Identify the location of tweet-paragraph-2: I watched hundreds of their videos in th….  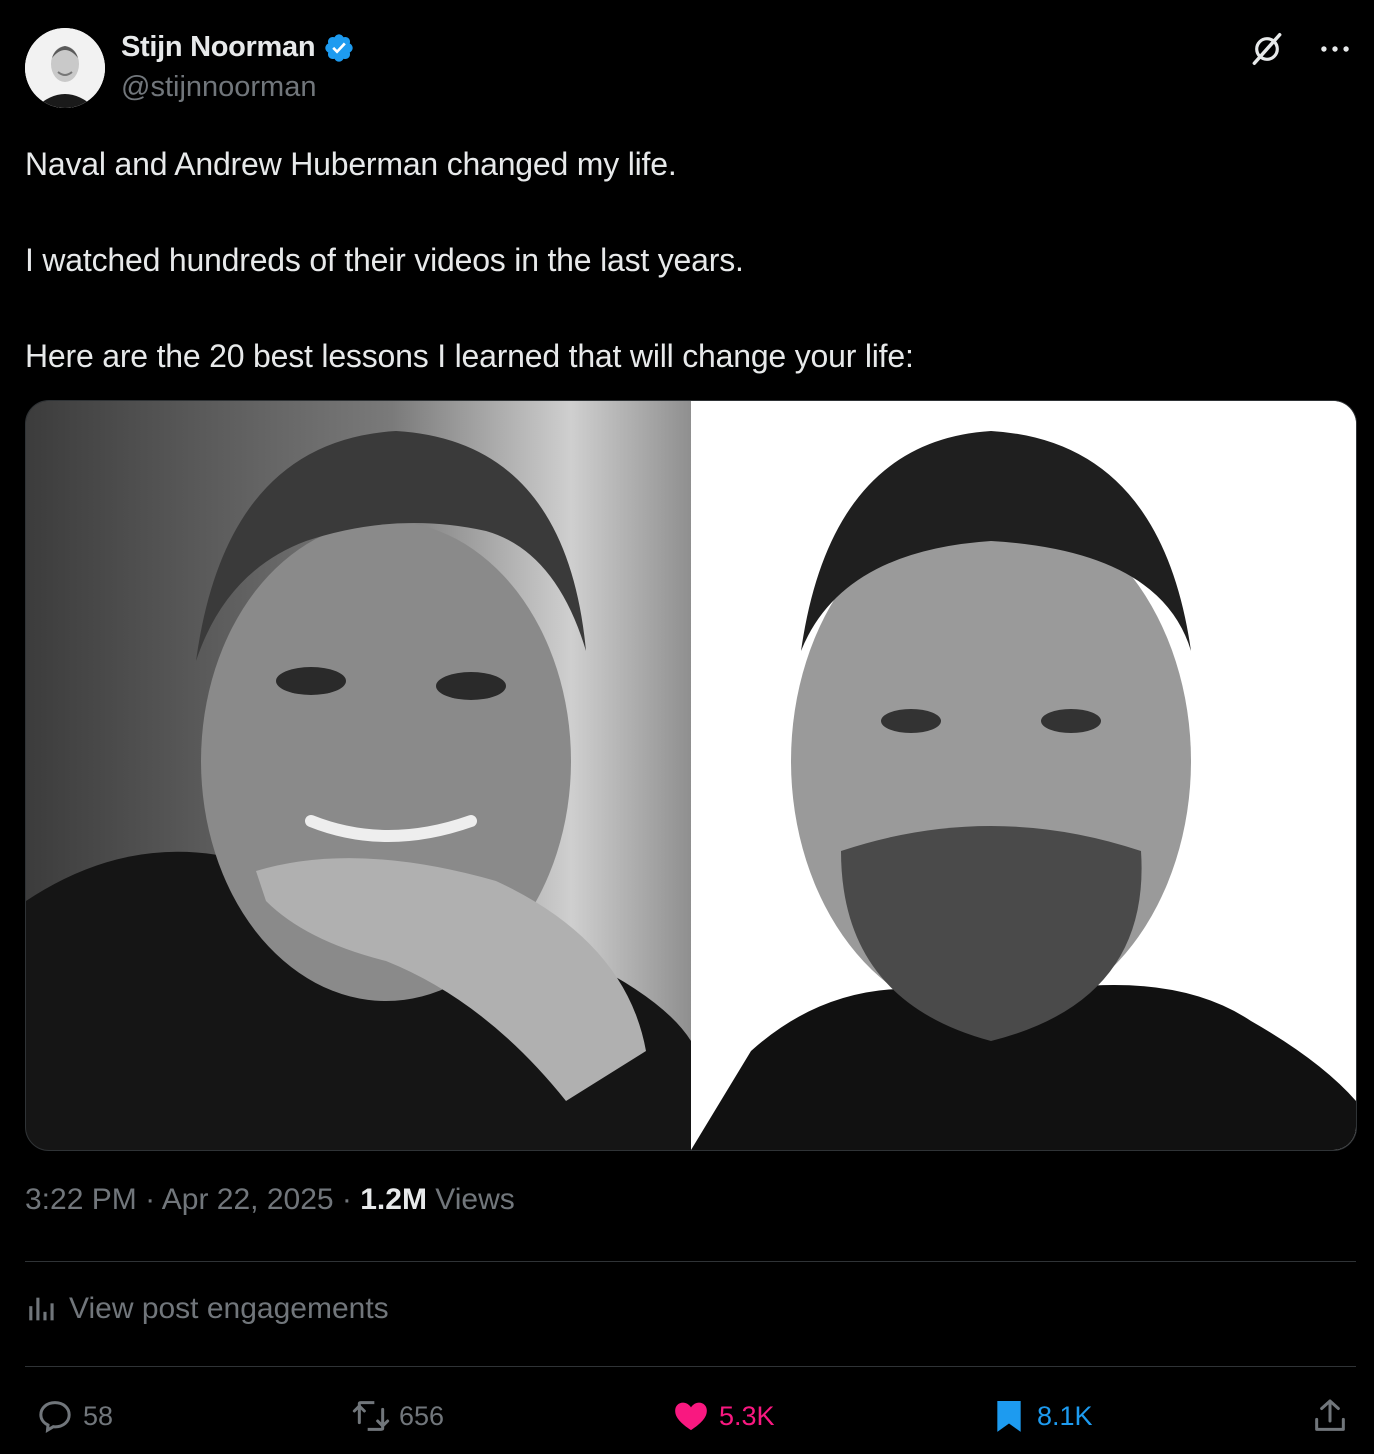
(384, 260).